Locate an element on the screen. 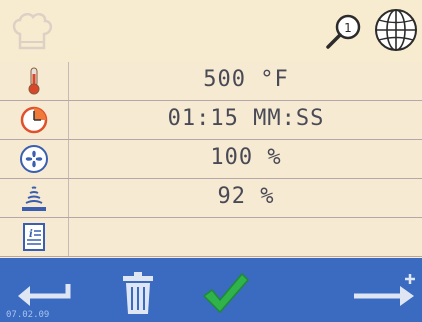 The height and width of the screenshot is (322, 422). notes-row: i is located at coordinates (211, 237).